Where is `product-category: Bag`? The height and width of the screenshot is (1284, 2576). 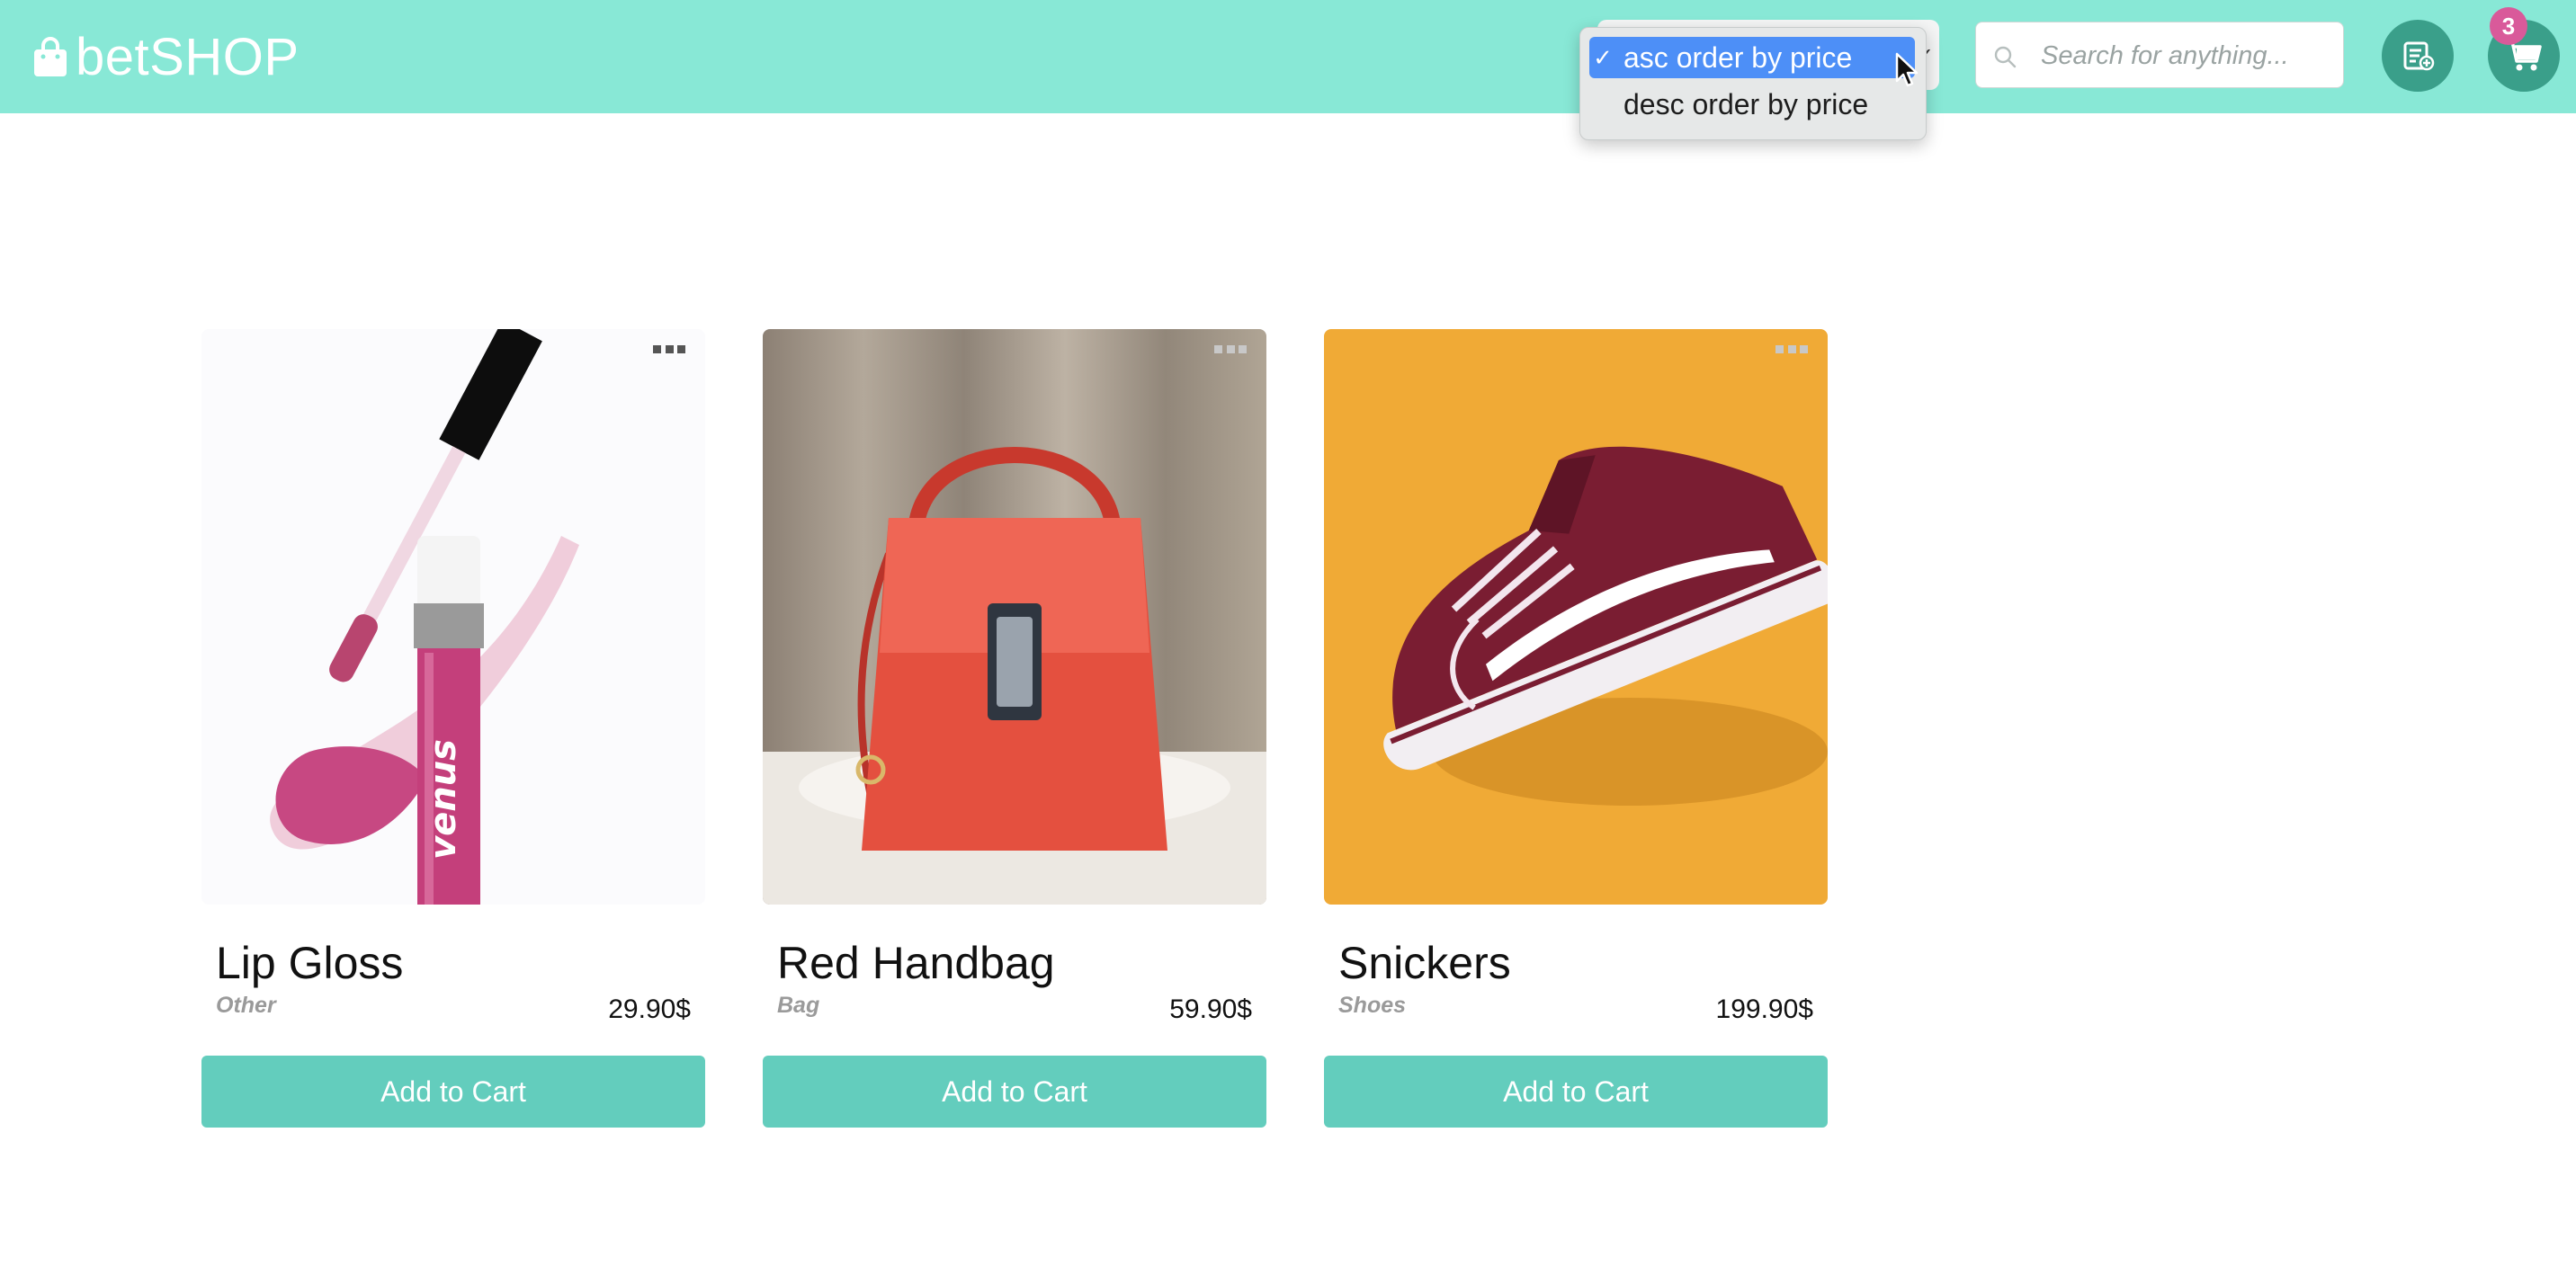
product-category: Bag is located at coordinates (798, 1006).